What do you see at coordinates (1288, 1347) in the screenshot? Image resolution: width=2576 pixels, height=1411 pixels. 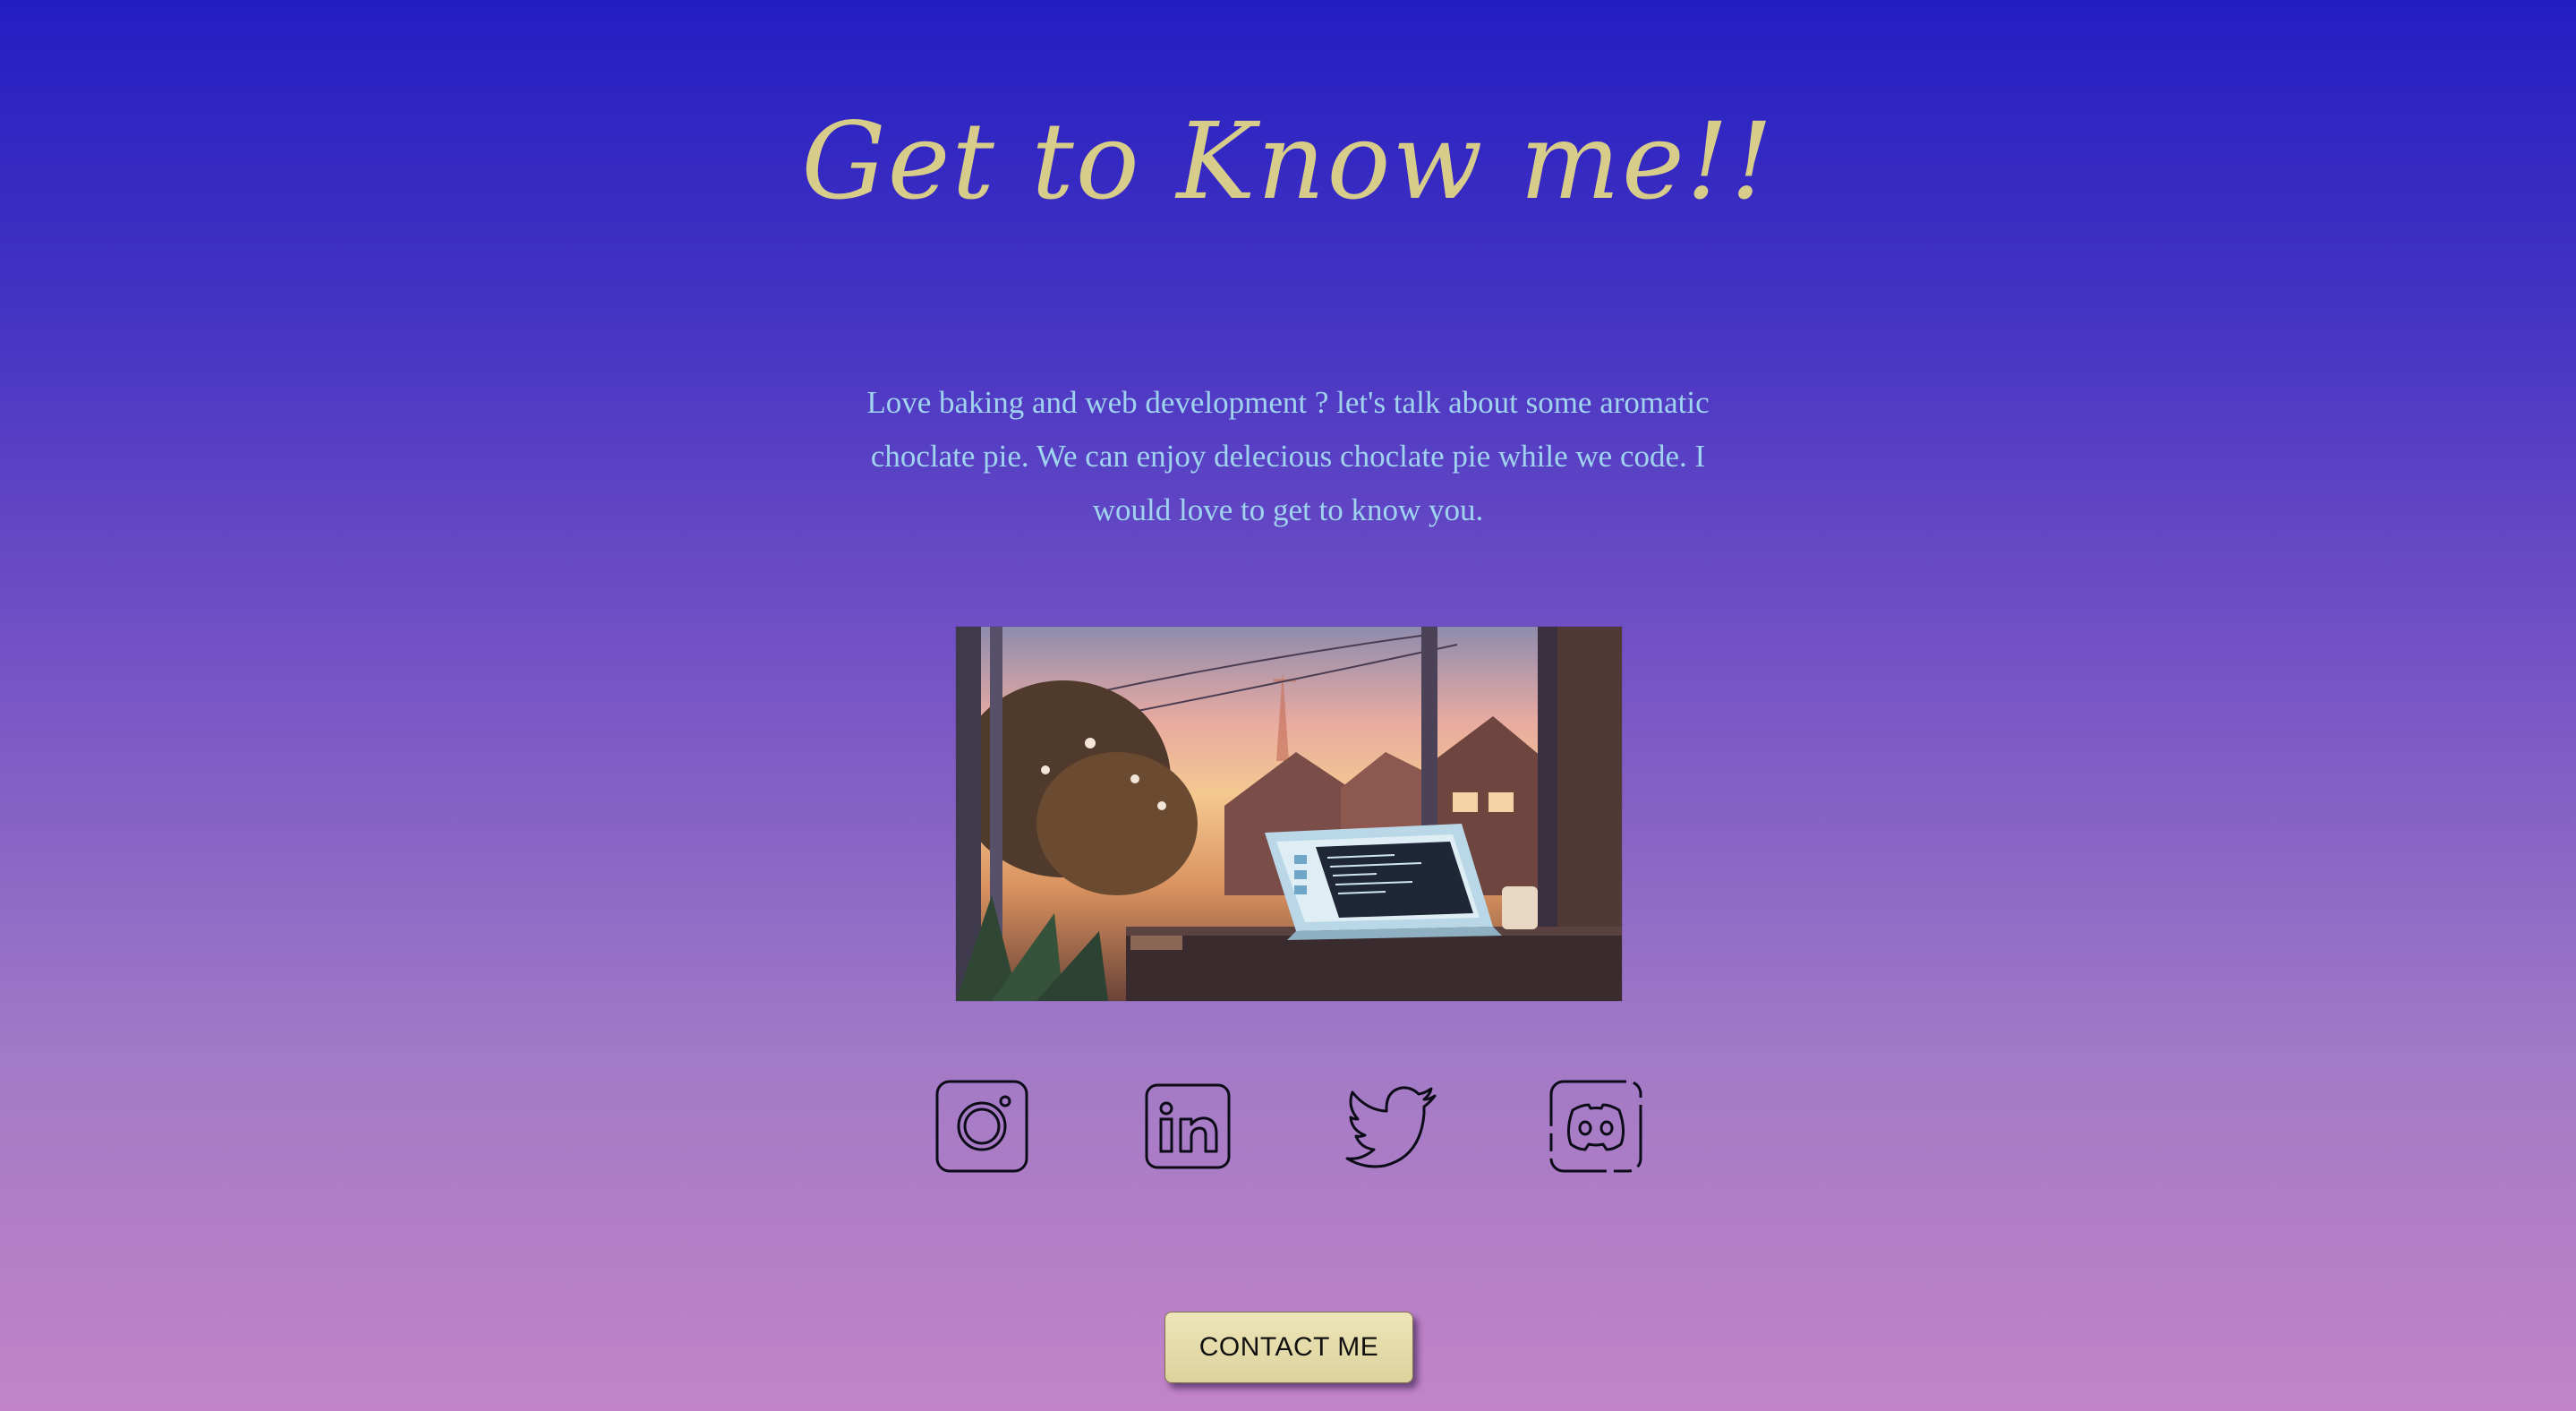 I see `contact-me-button: CONTACT ME` at bounding box center [1288, 1347].